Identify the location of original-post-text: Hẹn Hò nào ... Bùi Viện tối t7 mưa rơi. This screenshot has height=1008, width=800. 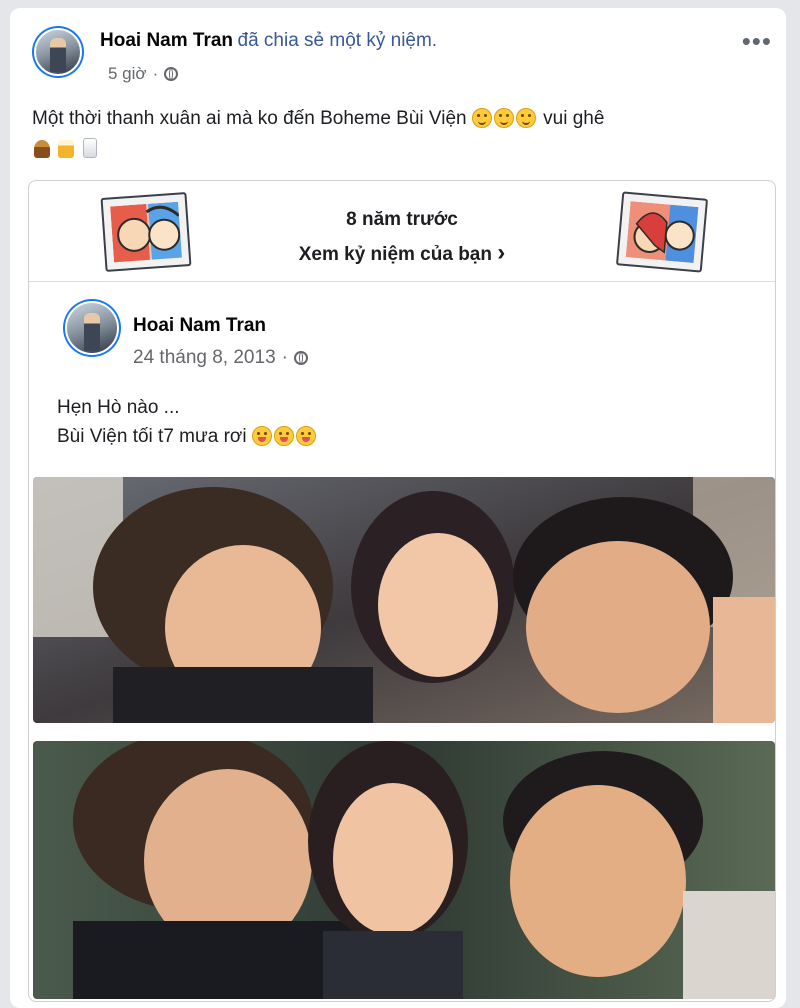
(187, 422).